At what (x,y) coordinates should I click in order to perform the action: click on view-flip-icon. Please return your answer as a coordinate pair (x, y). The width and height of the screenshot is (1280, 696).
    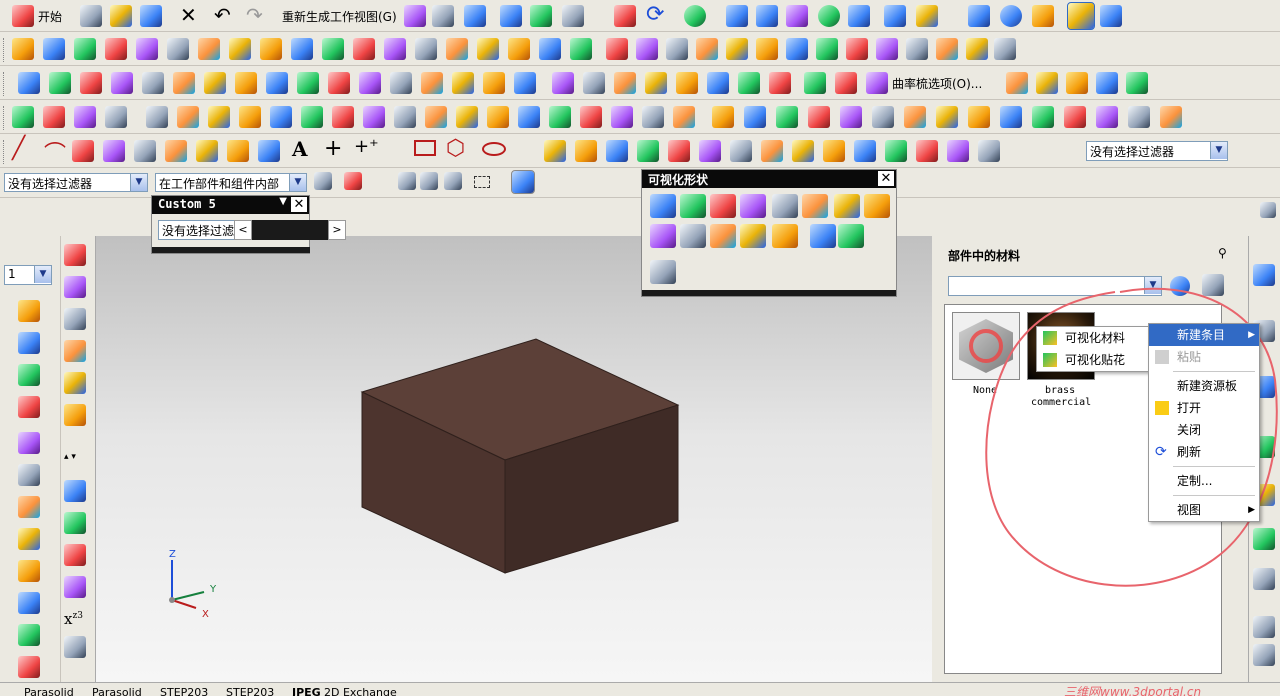
    Looking at the image, I should click on (859, 16).